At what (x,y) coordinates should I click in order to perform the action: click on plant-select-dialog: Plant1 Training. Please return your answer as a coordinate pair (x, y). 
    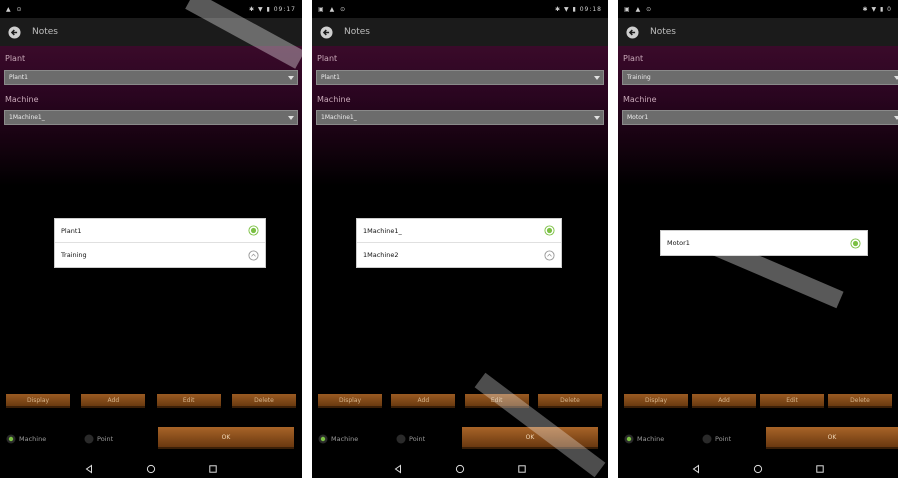
    Looking at the image, I should click on (160, 243).